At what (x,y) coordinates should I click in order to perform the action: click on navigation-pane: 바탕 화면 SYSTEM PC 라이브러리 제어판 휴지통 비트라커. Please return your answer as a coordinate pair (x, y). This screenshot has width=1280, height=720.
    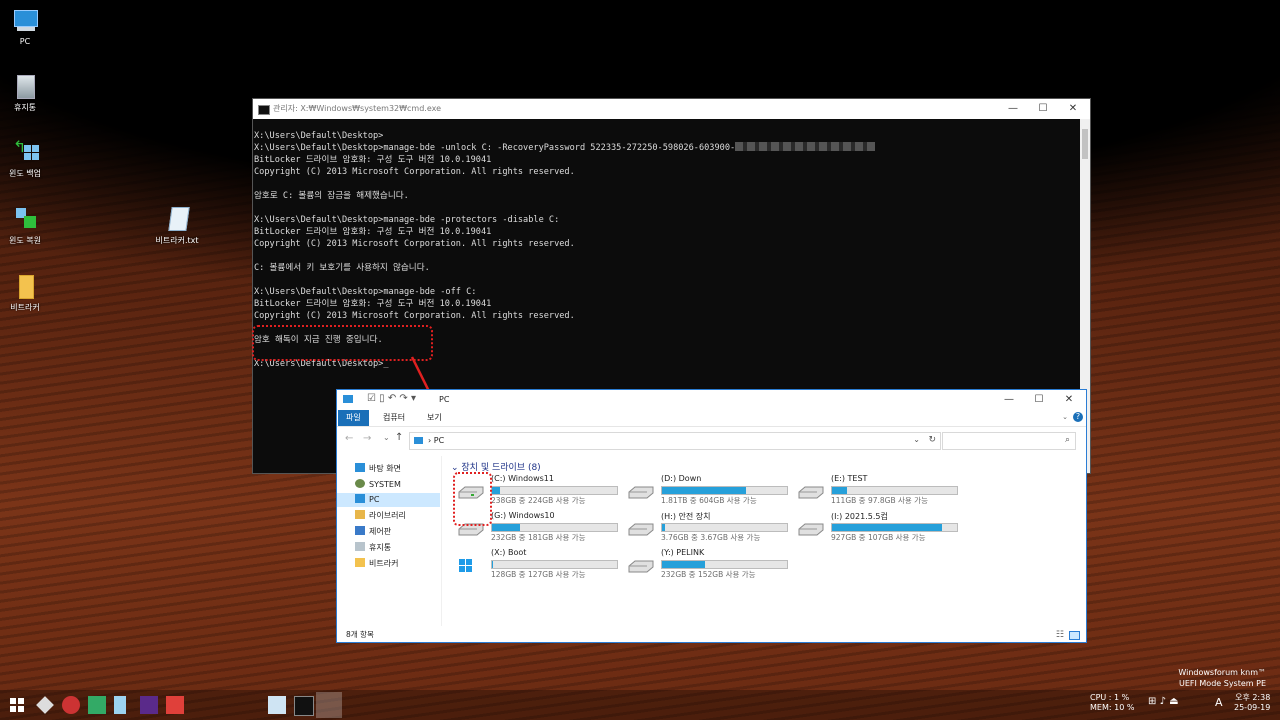
    Looking at the image, I should click on (389, 541).